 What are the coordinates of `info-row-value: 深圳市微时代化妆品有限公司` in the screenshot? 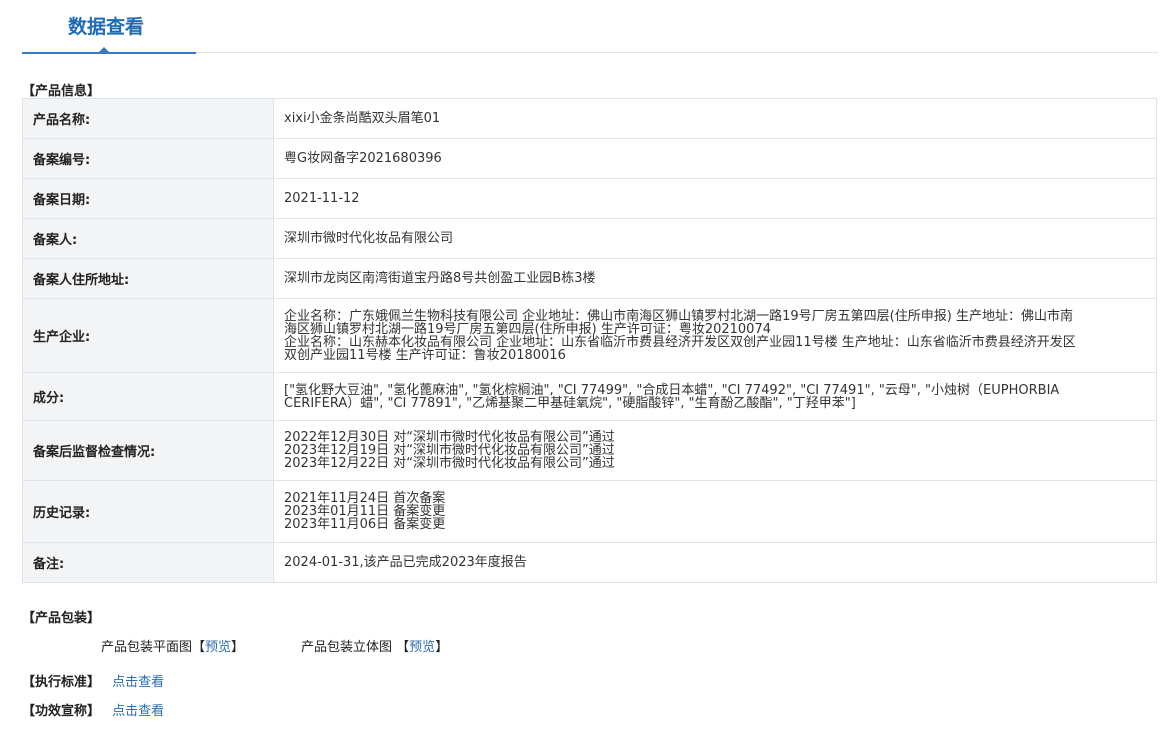 It's located at (715, 238).